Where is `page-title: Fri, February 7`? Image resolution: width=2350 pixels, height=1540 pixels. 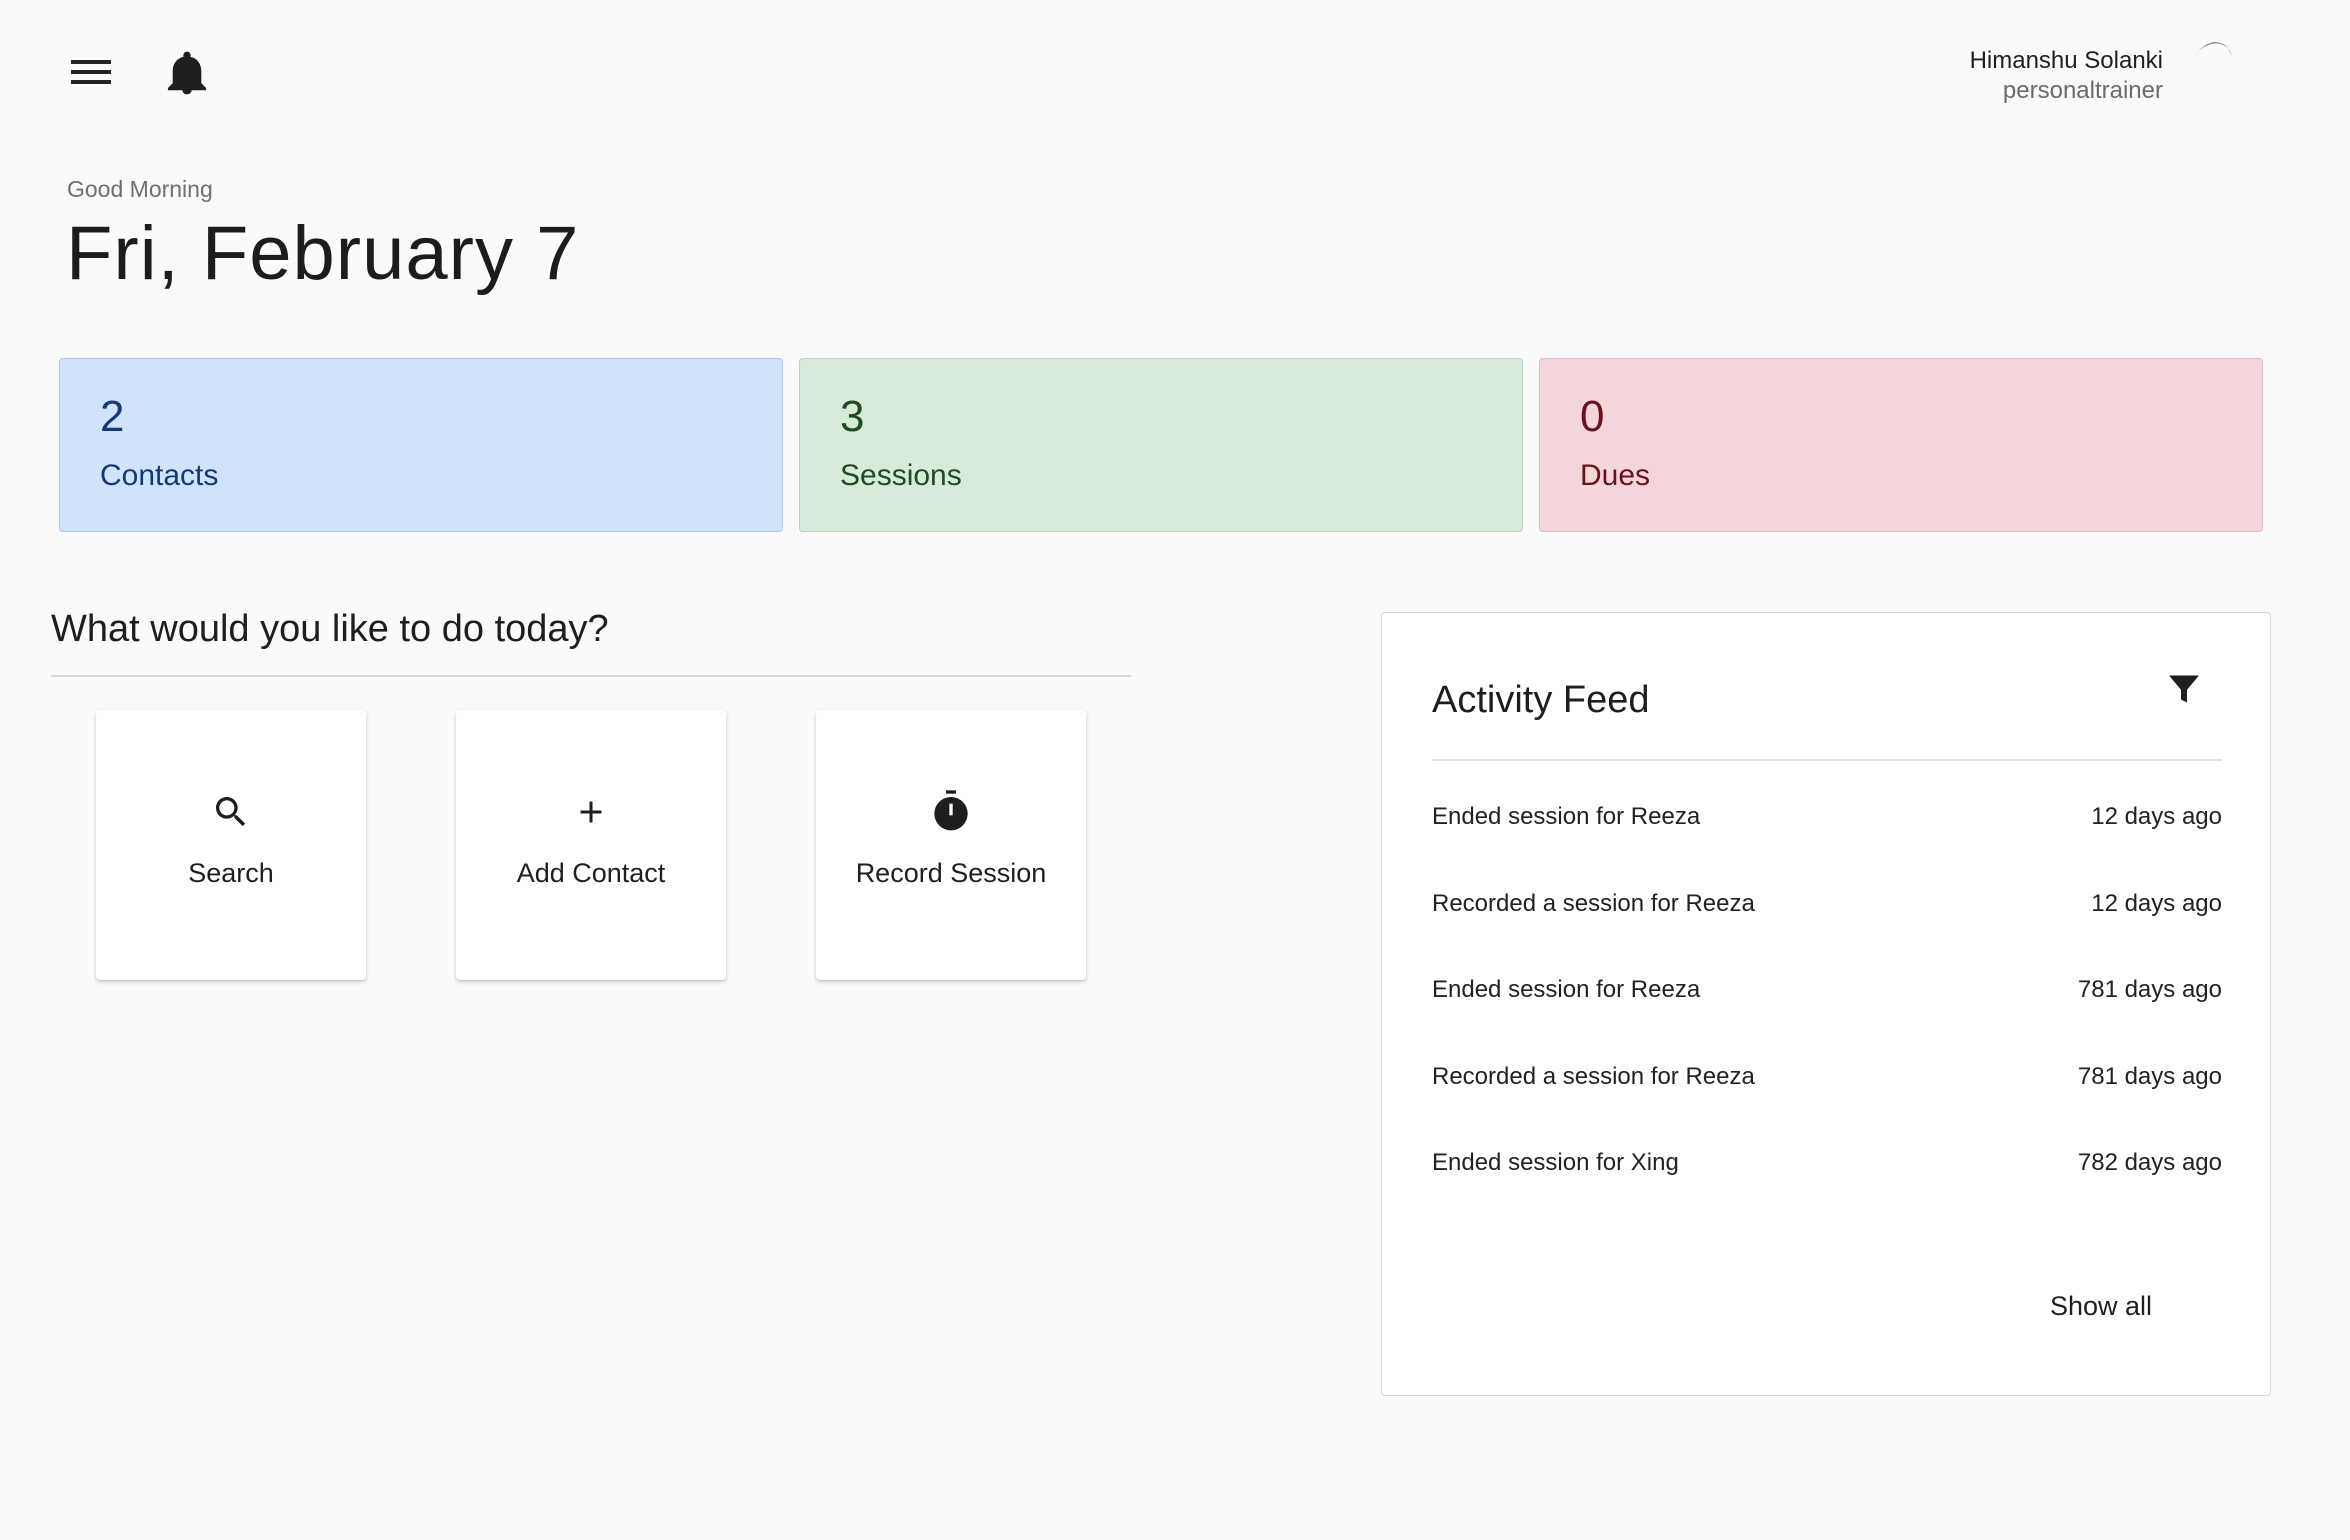 page-title: Fri, February 7 is located at coordinates (323, 253).